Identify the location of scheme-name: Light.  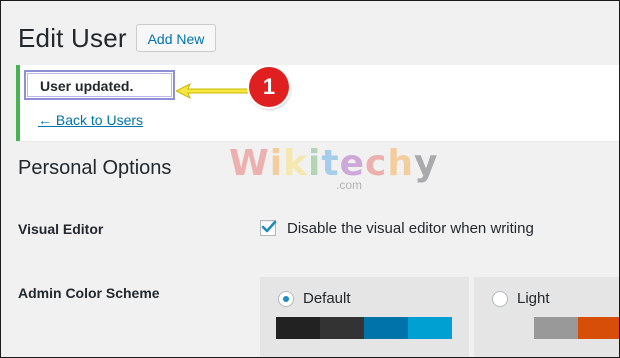
(533, 298).